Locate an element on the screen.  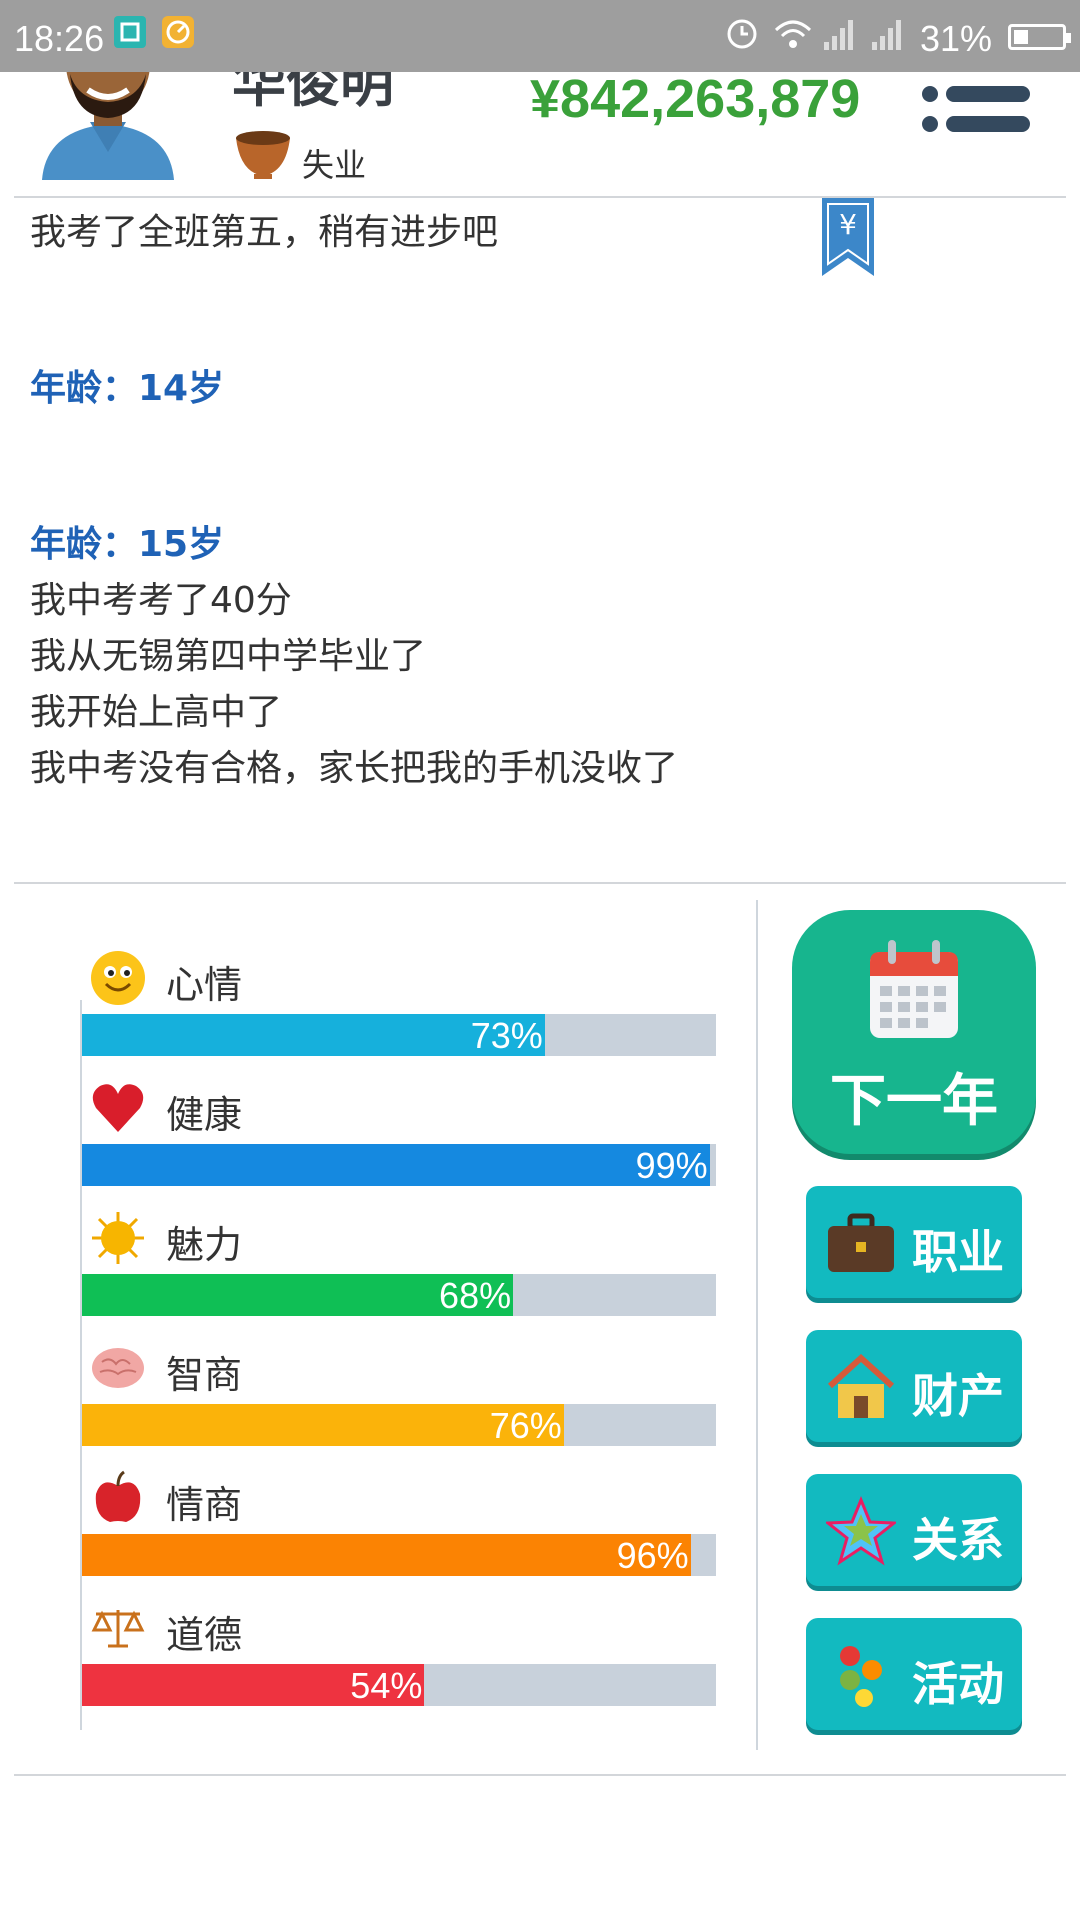
log-line: 我从无锡第四中学毕业了 is located at coordinates (228, 656).